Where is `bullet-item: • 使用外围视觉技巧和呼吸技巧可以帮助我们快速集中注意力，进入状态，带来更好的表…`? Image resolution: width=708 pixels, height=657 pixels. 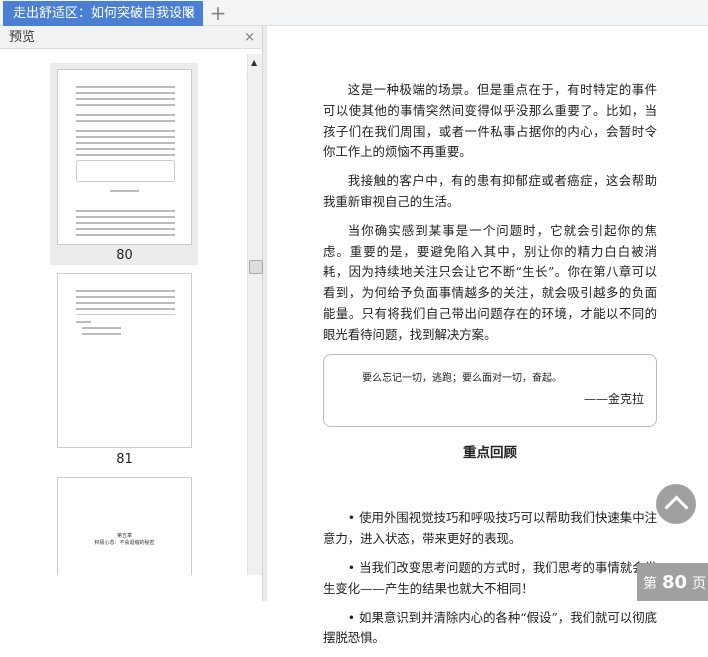 bullet-item: • 使用外围视觉技巧和呼吸技巧可以帮助我们快速集中注意力，进入状态，带来更好的表… is located at coordinates (490, 528).